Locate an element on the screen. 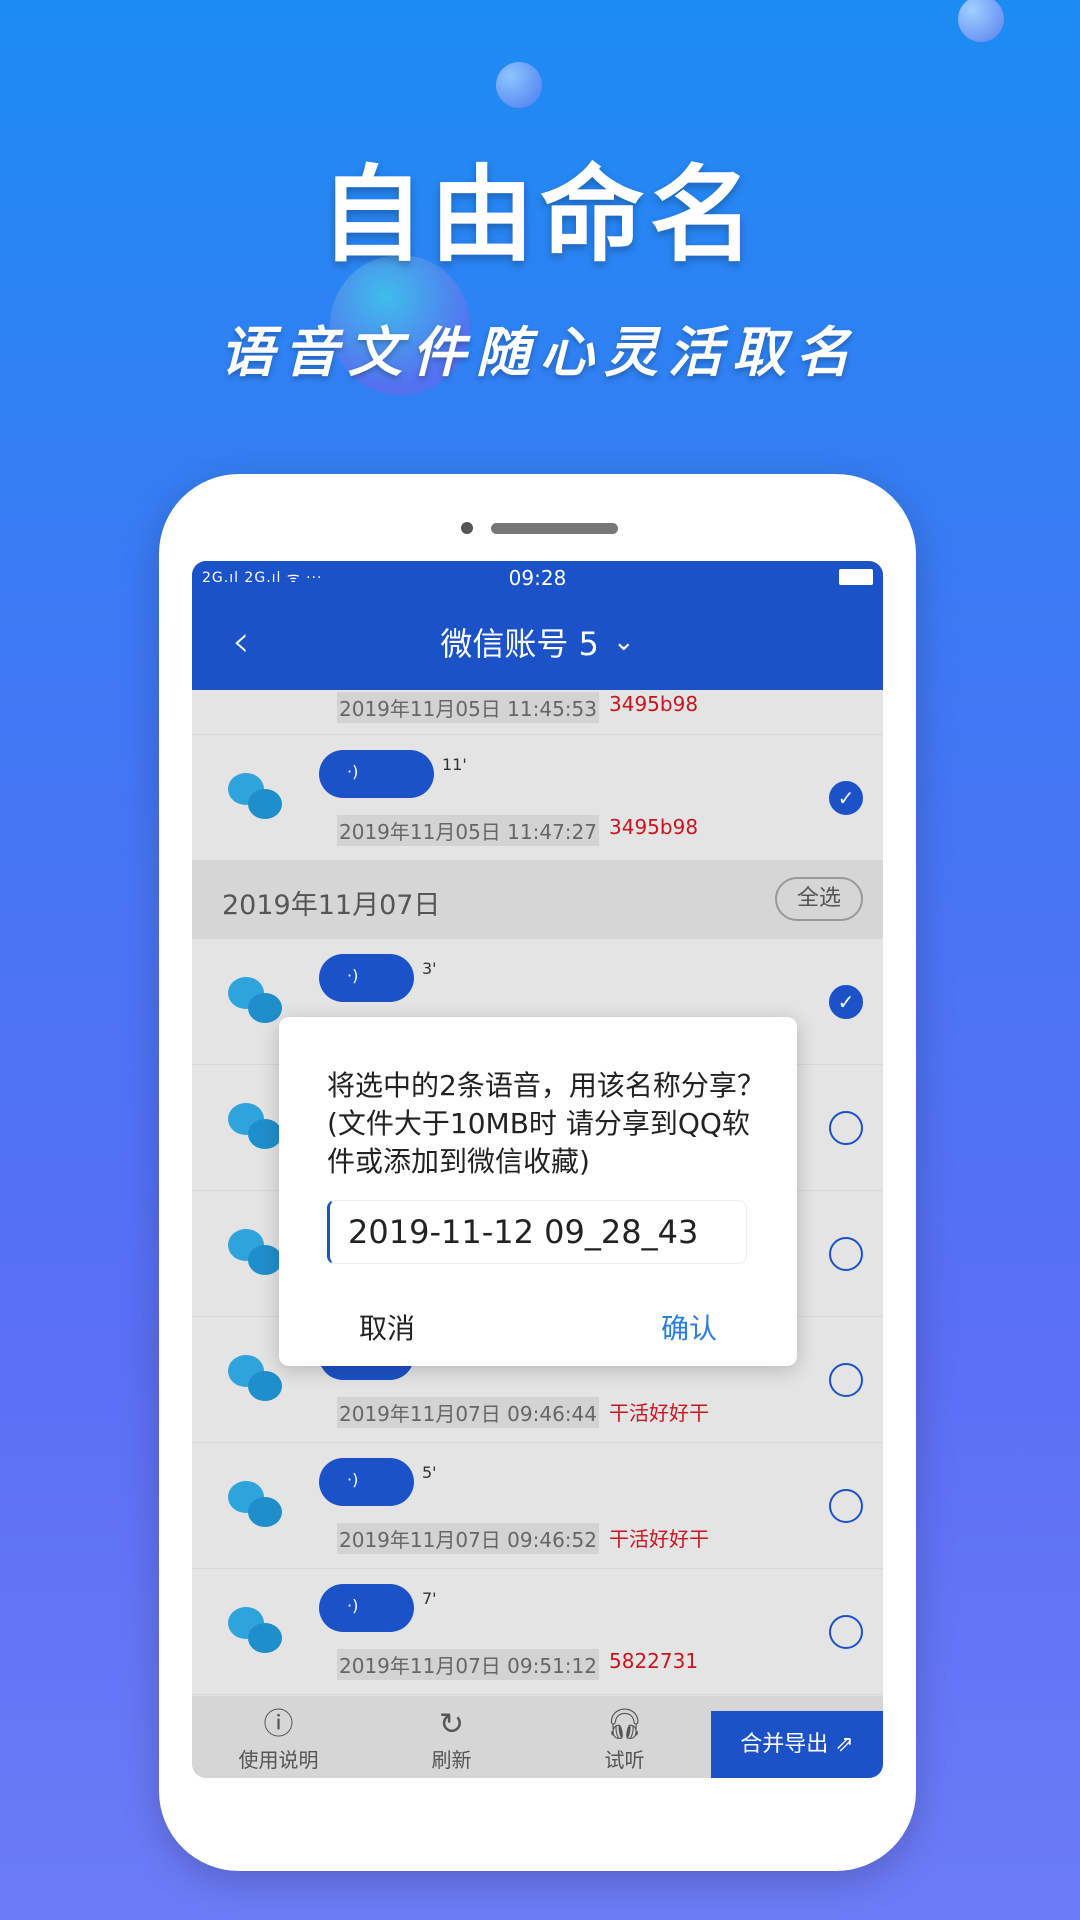 The width and height of the screenshot is (1080, 1920). help-button: ⓘ 使用说明 is located at coordinates (278, 1737).